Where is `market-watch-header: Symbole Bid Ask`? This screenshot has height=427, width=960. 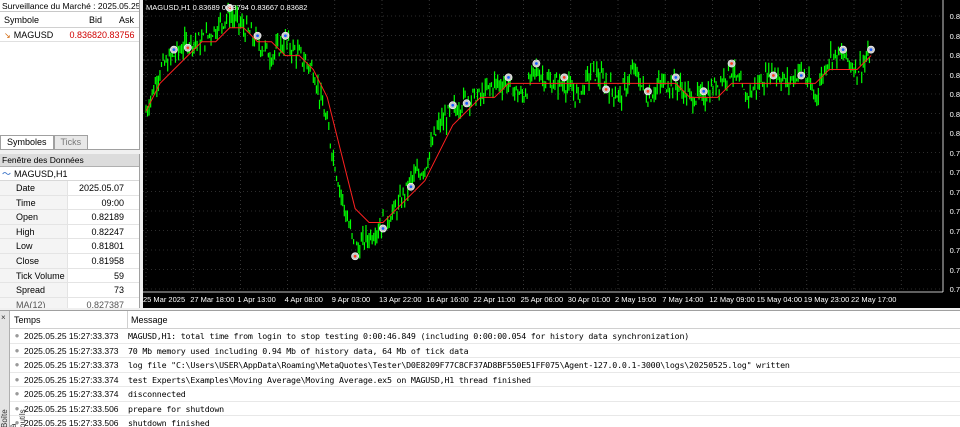 market-watch-header: Symbole Bid Ask is located at coordinates (69, 20).